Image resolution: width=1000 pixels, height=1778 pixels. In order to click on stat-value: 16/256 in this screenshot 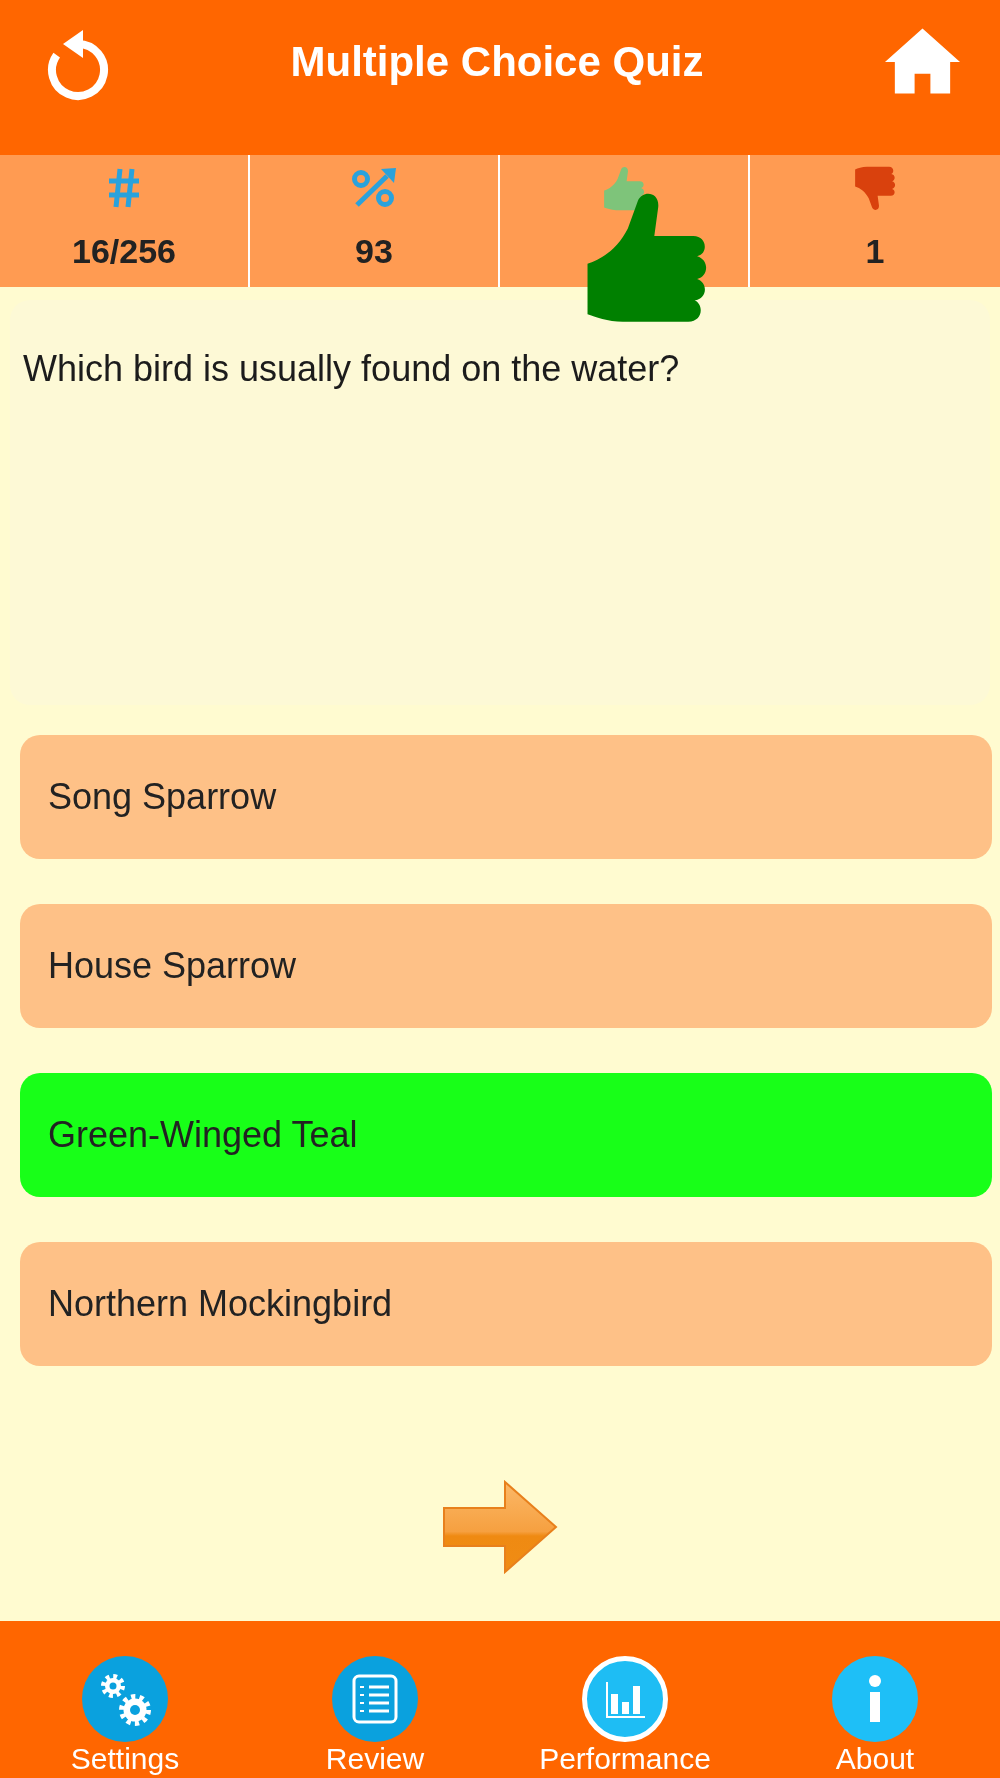, I will do `click(124, 251)`.